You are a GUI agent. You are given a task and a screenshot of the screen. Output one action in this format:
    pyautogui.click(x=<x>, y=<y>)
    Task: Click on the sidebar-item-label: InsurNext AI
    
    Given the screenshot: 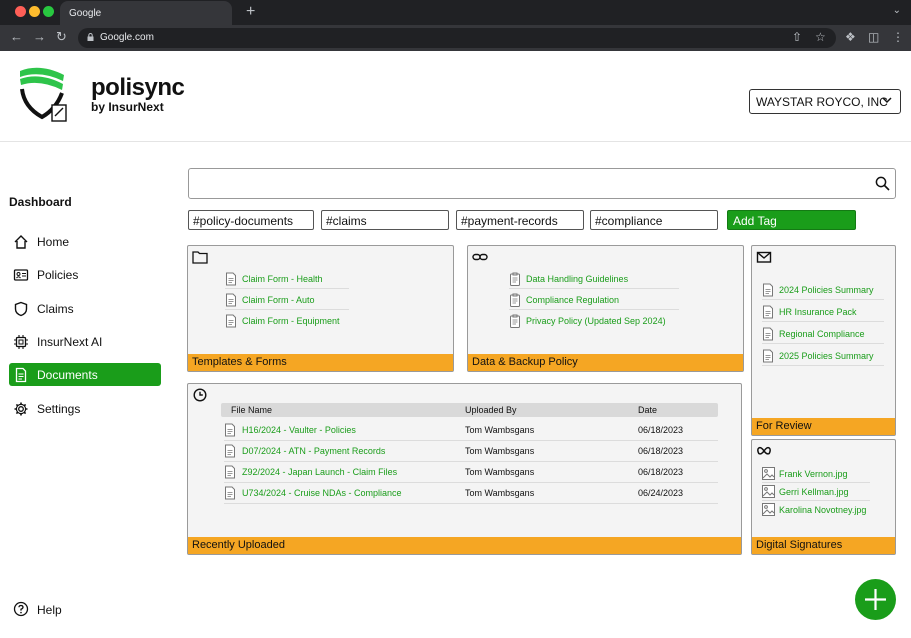 What is the action you would take?
    pyautogui.click(x=70, y=342)
    